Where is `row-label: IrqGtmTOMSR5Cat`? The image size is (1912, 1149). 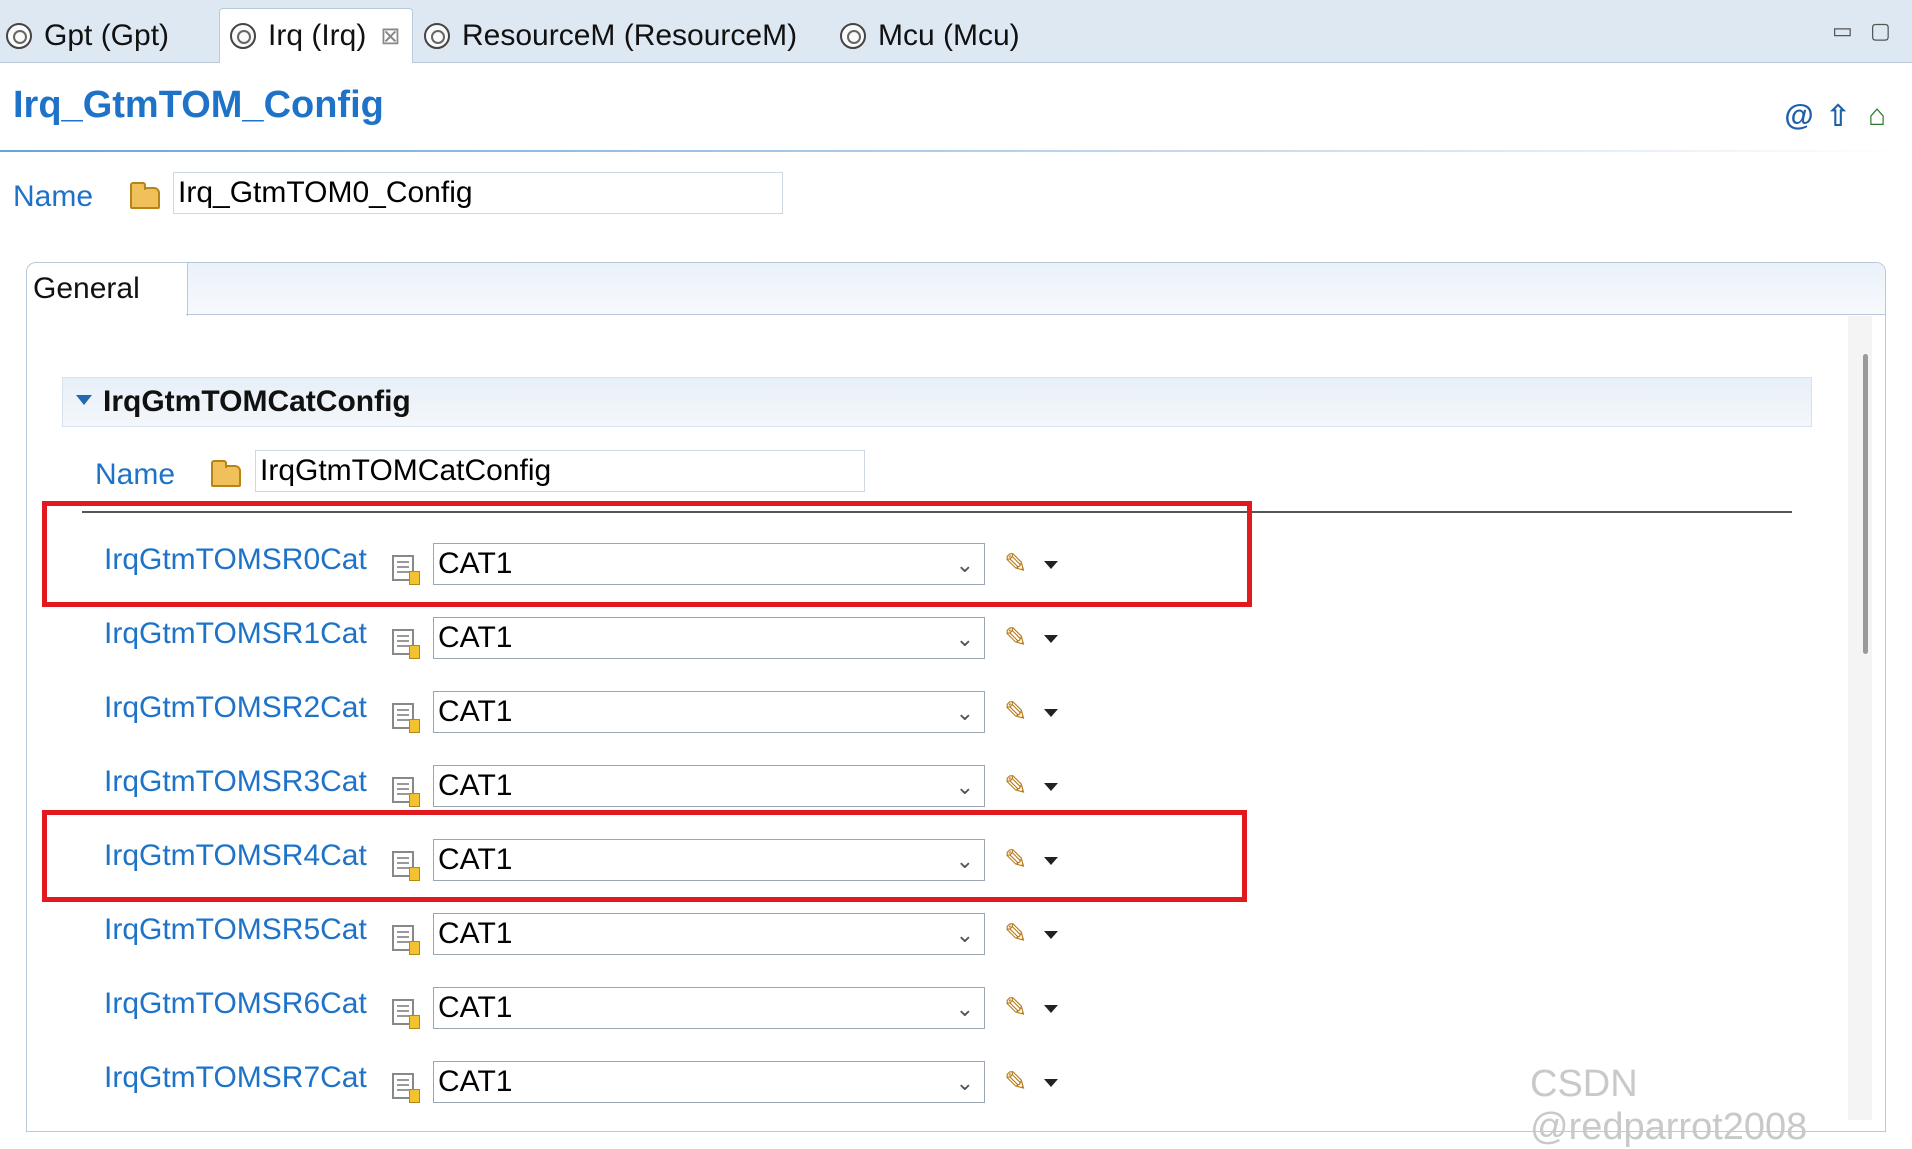
row-label: IrqGtmTOMSR5Cat is located at coordinates (235, 930).